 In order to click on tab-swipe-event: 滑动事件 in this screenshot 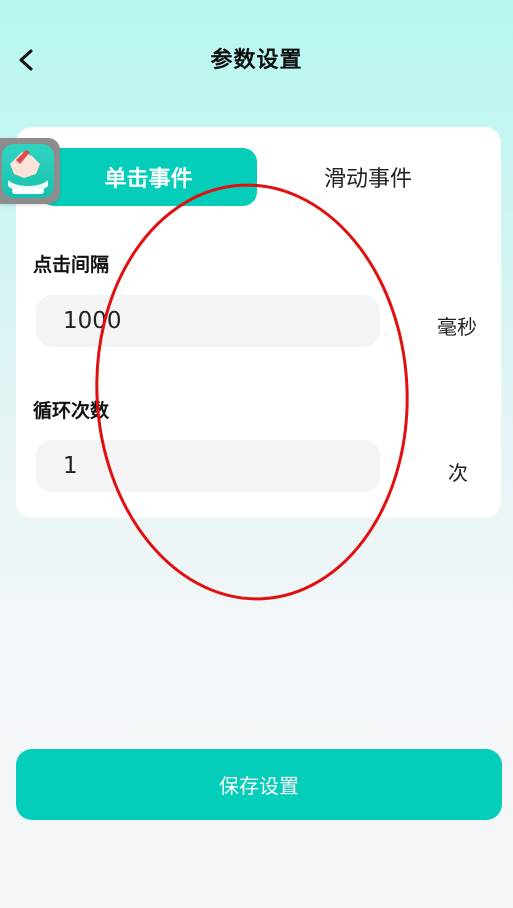, I will do `click(368, 177)`.